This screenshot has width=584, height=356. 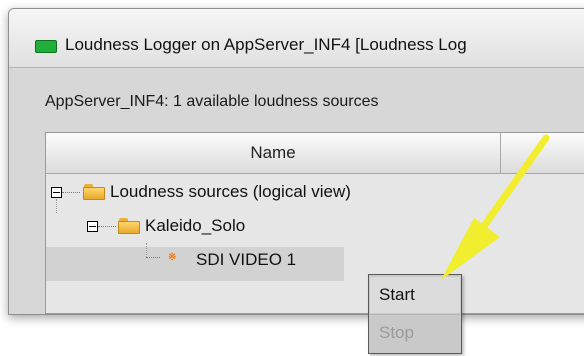 What do you see at coordinates (495, 207) in the screenshot?
I see `annotation-arrow-icon` at bounding box center [495, 207].